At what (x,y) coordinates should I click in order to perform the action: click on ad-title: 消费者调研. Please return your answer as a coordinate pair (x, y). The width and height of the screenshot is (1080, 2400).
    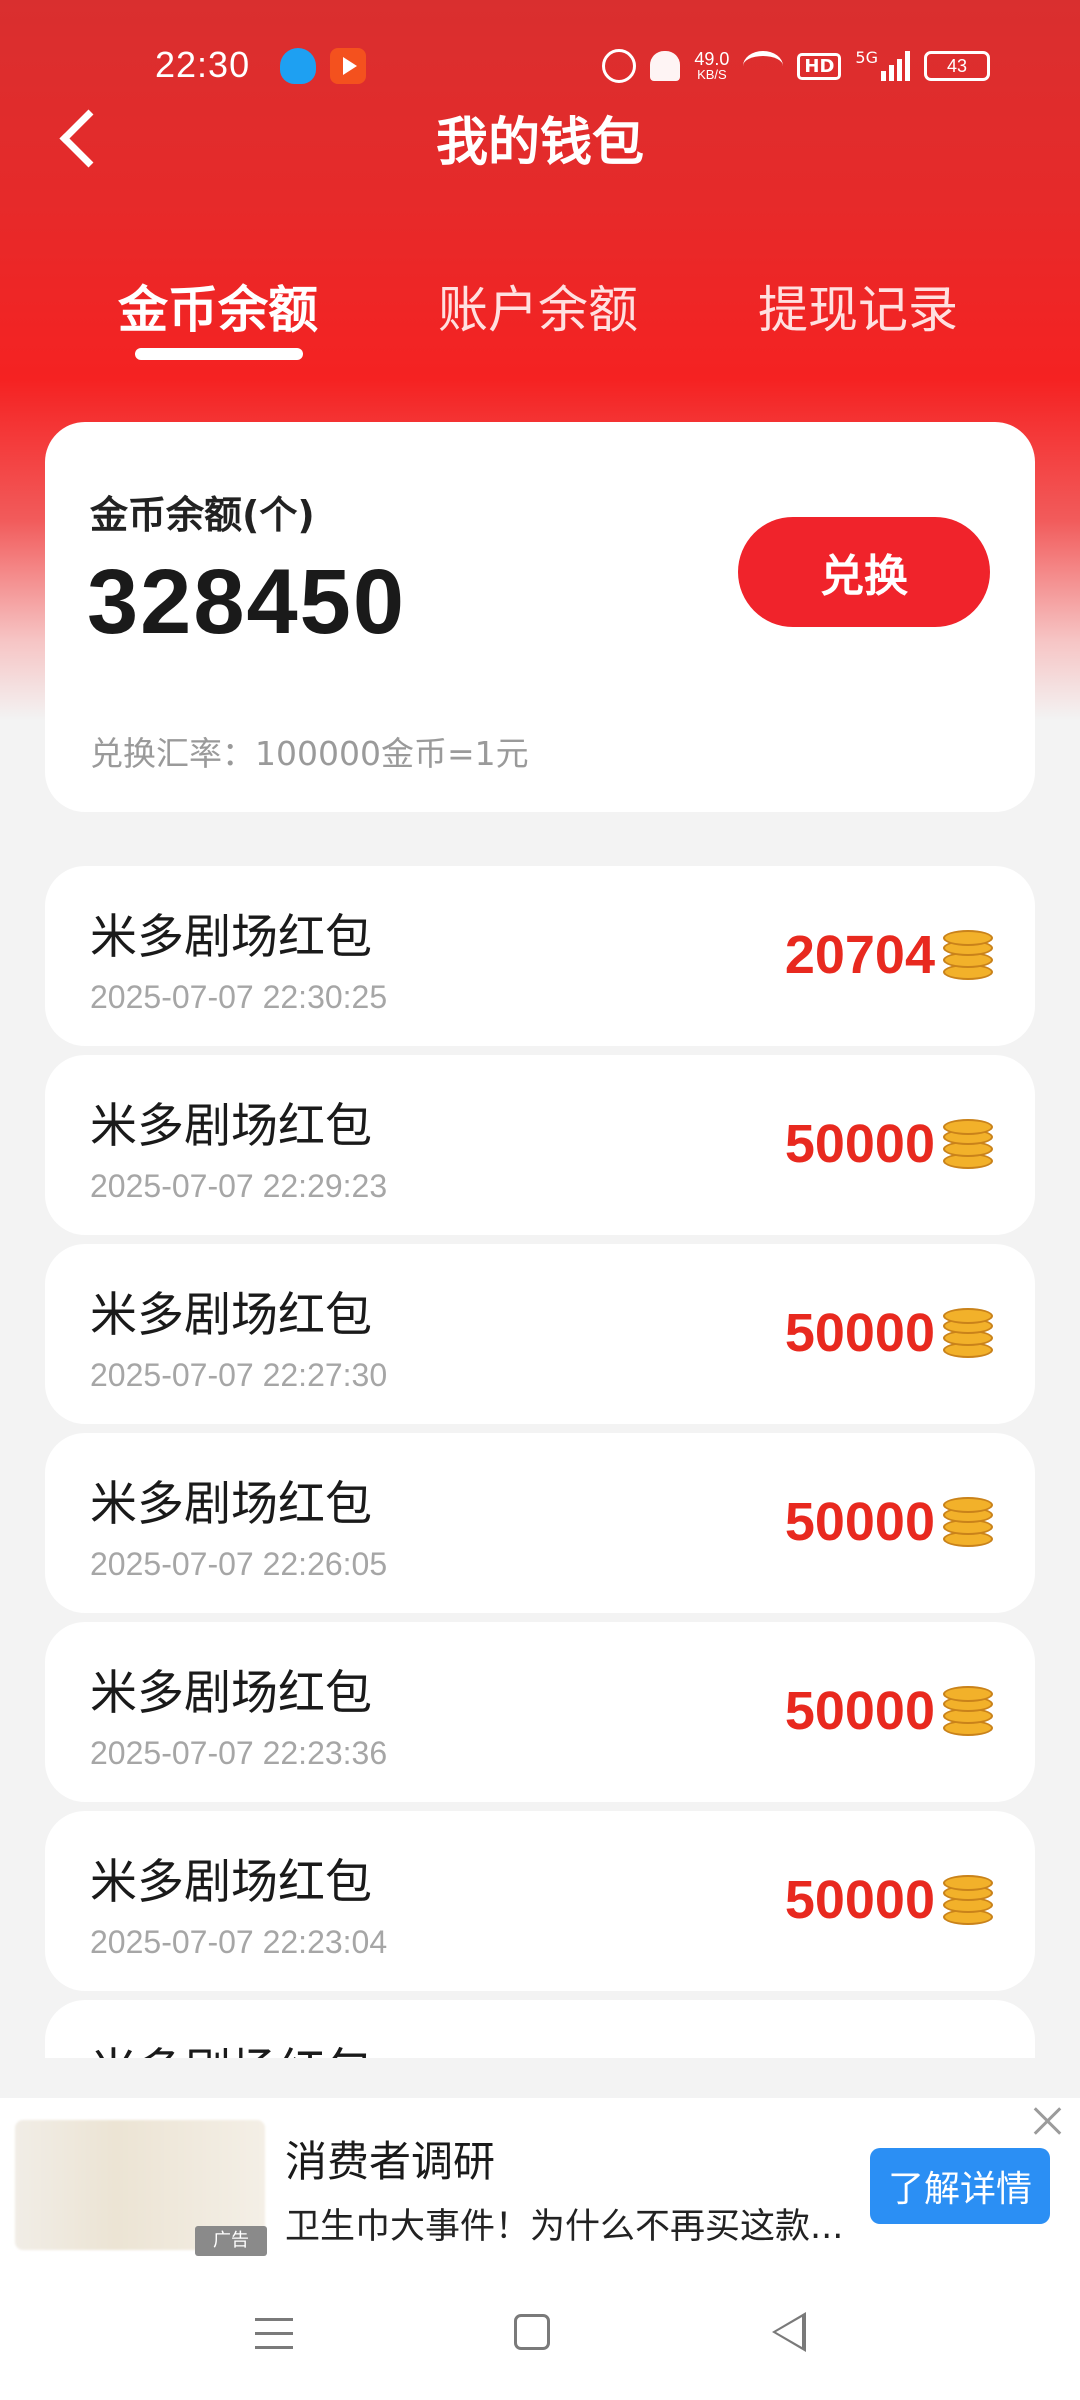
    Looking at the image, I should click on (390, 2158).